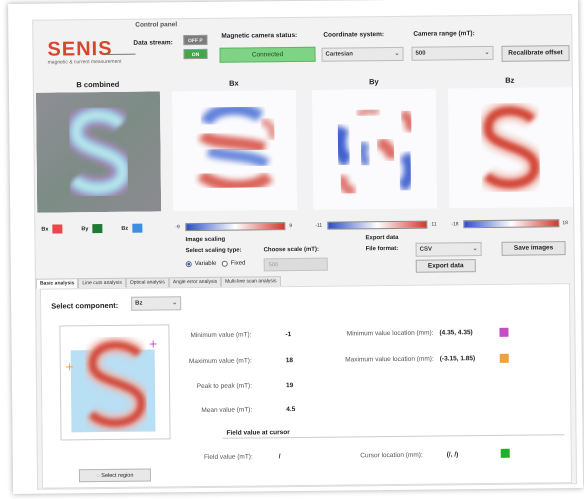 The height and width of the screenshot is (499, 584). I want to click on region-icon: ◌, so click(98, 476).